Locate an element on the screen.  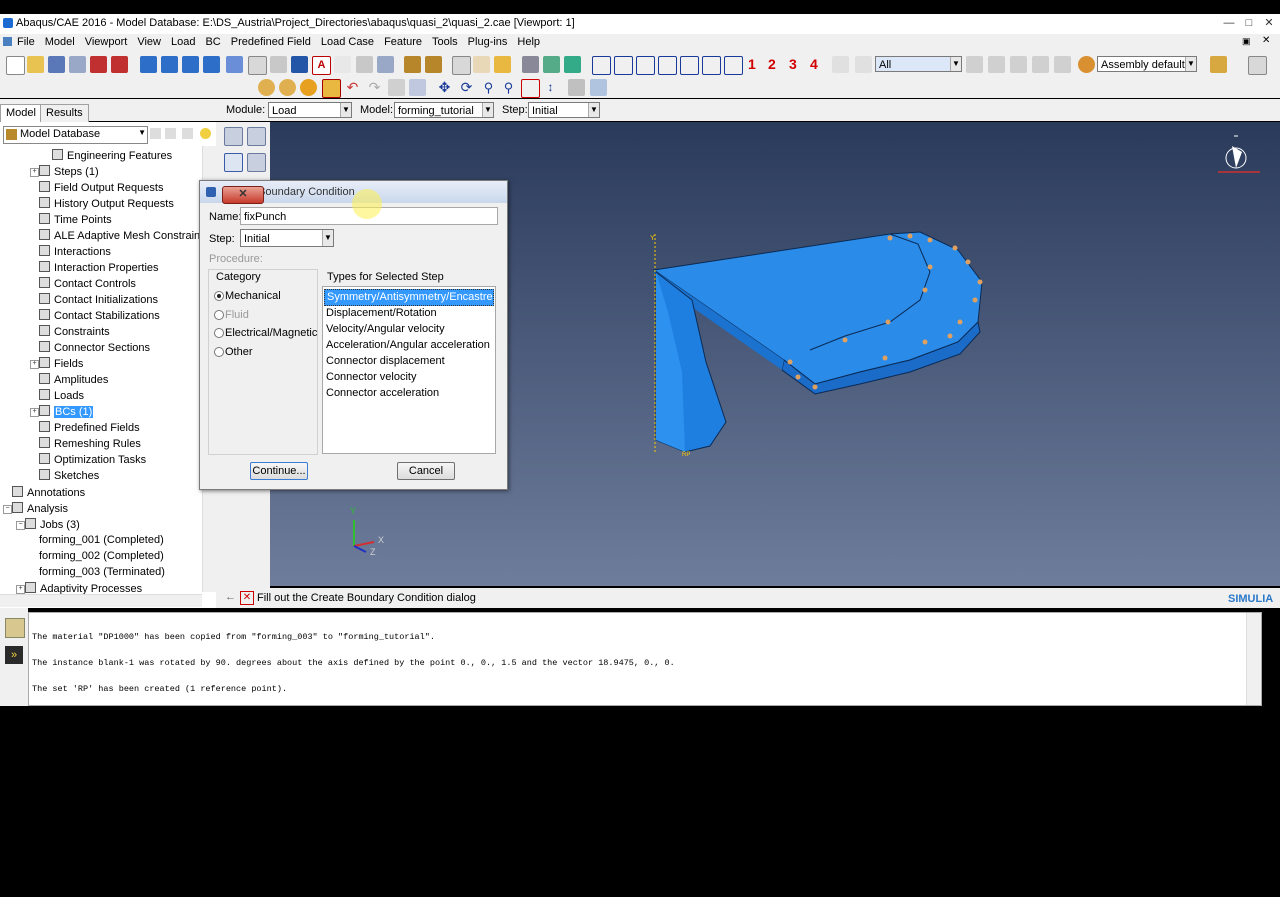
mesh-view3-icon is located at coordinates (572, 64).